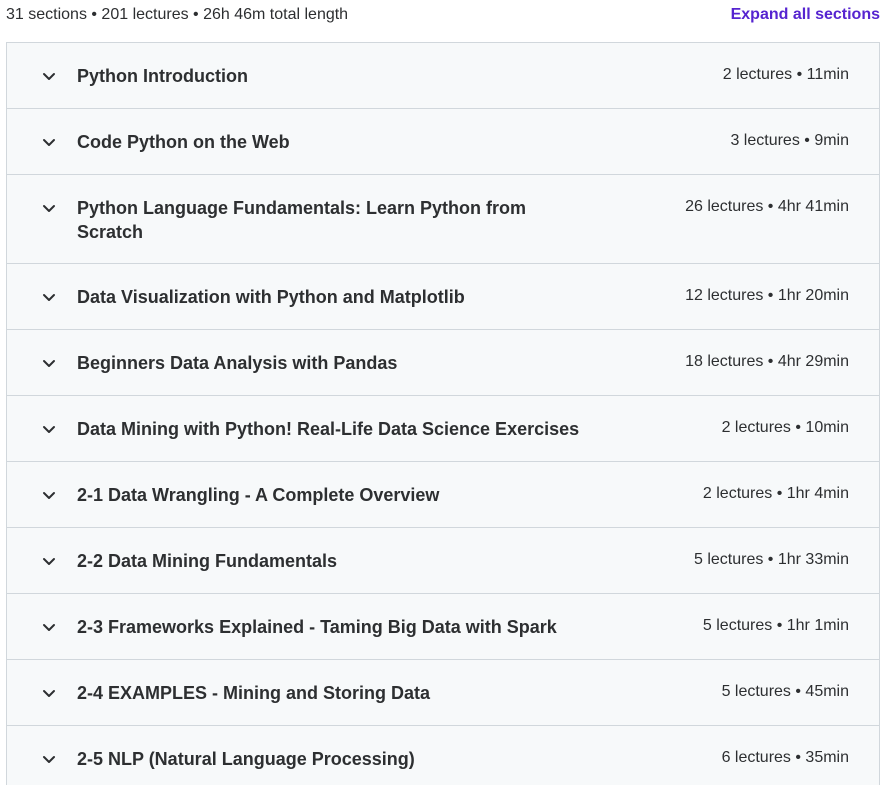  I want to click on section-meta: 5 lectures • 1hr 33min, so click(771, 559).